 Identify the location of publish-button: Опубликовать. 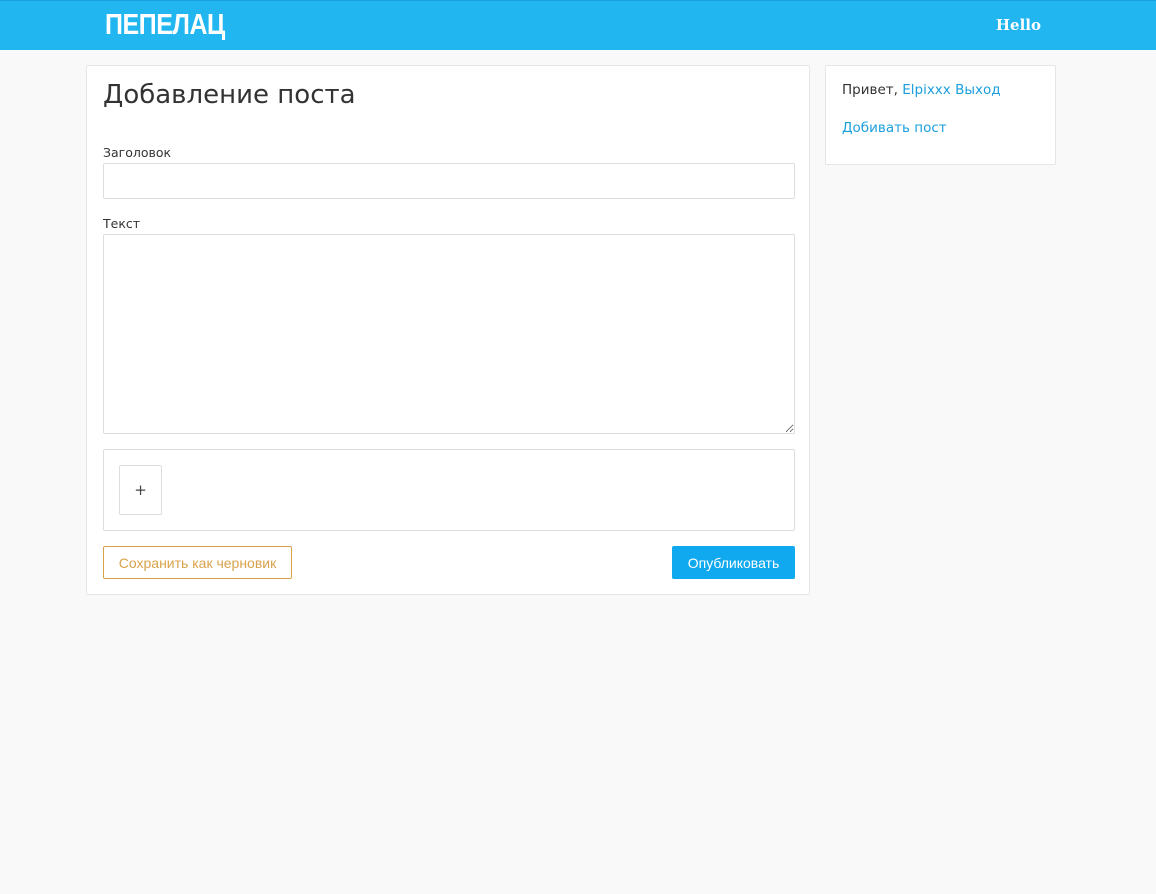
(733, 562).